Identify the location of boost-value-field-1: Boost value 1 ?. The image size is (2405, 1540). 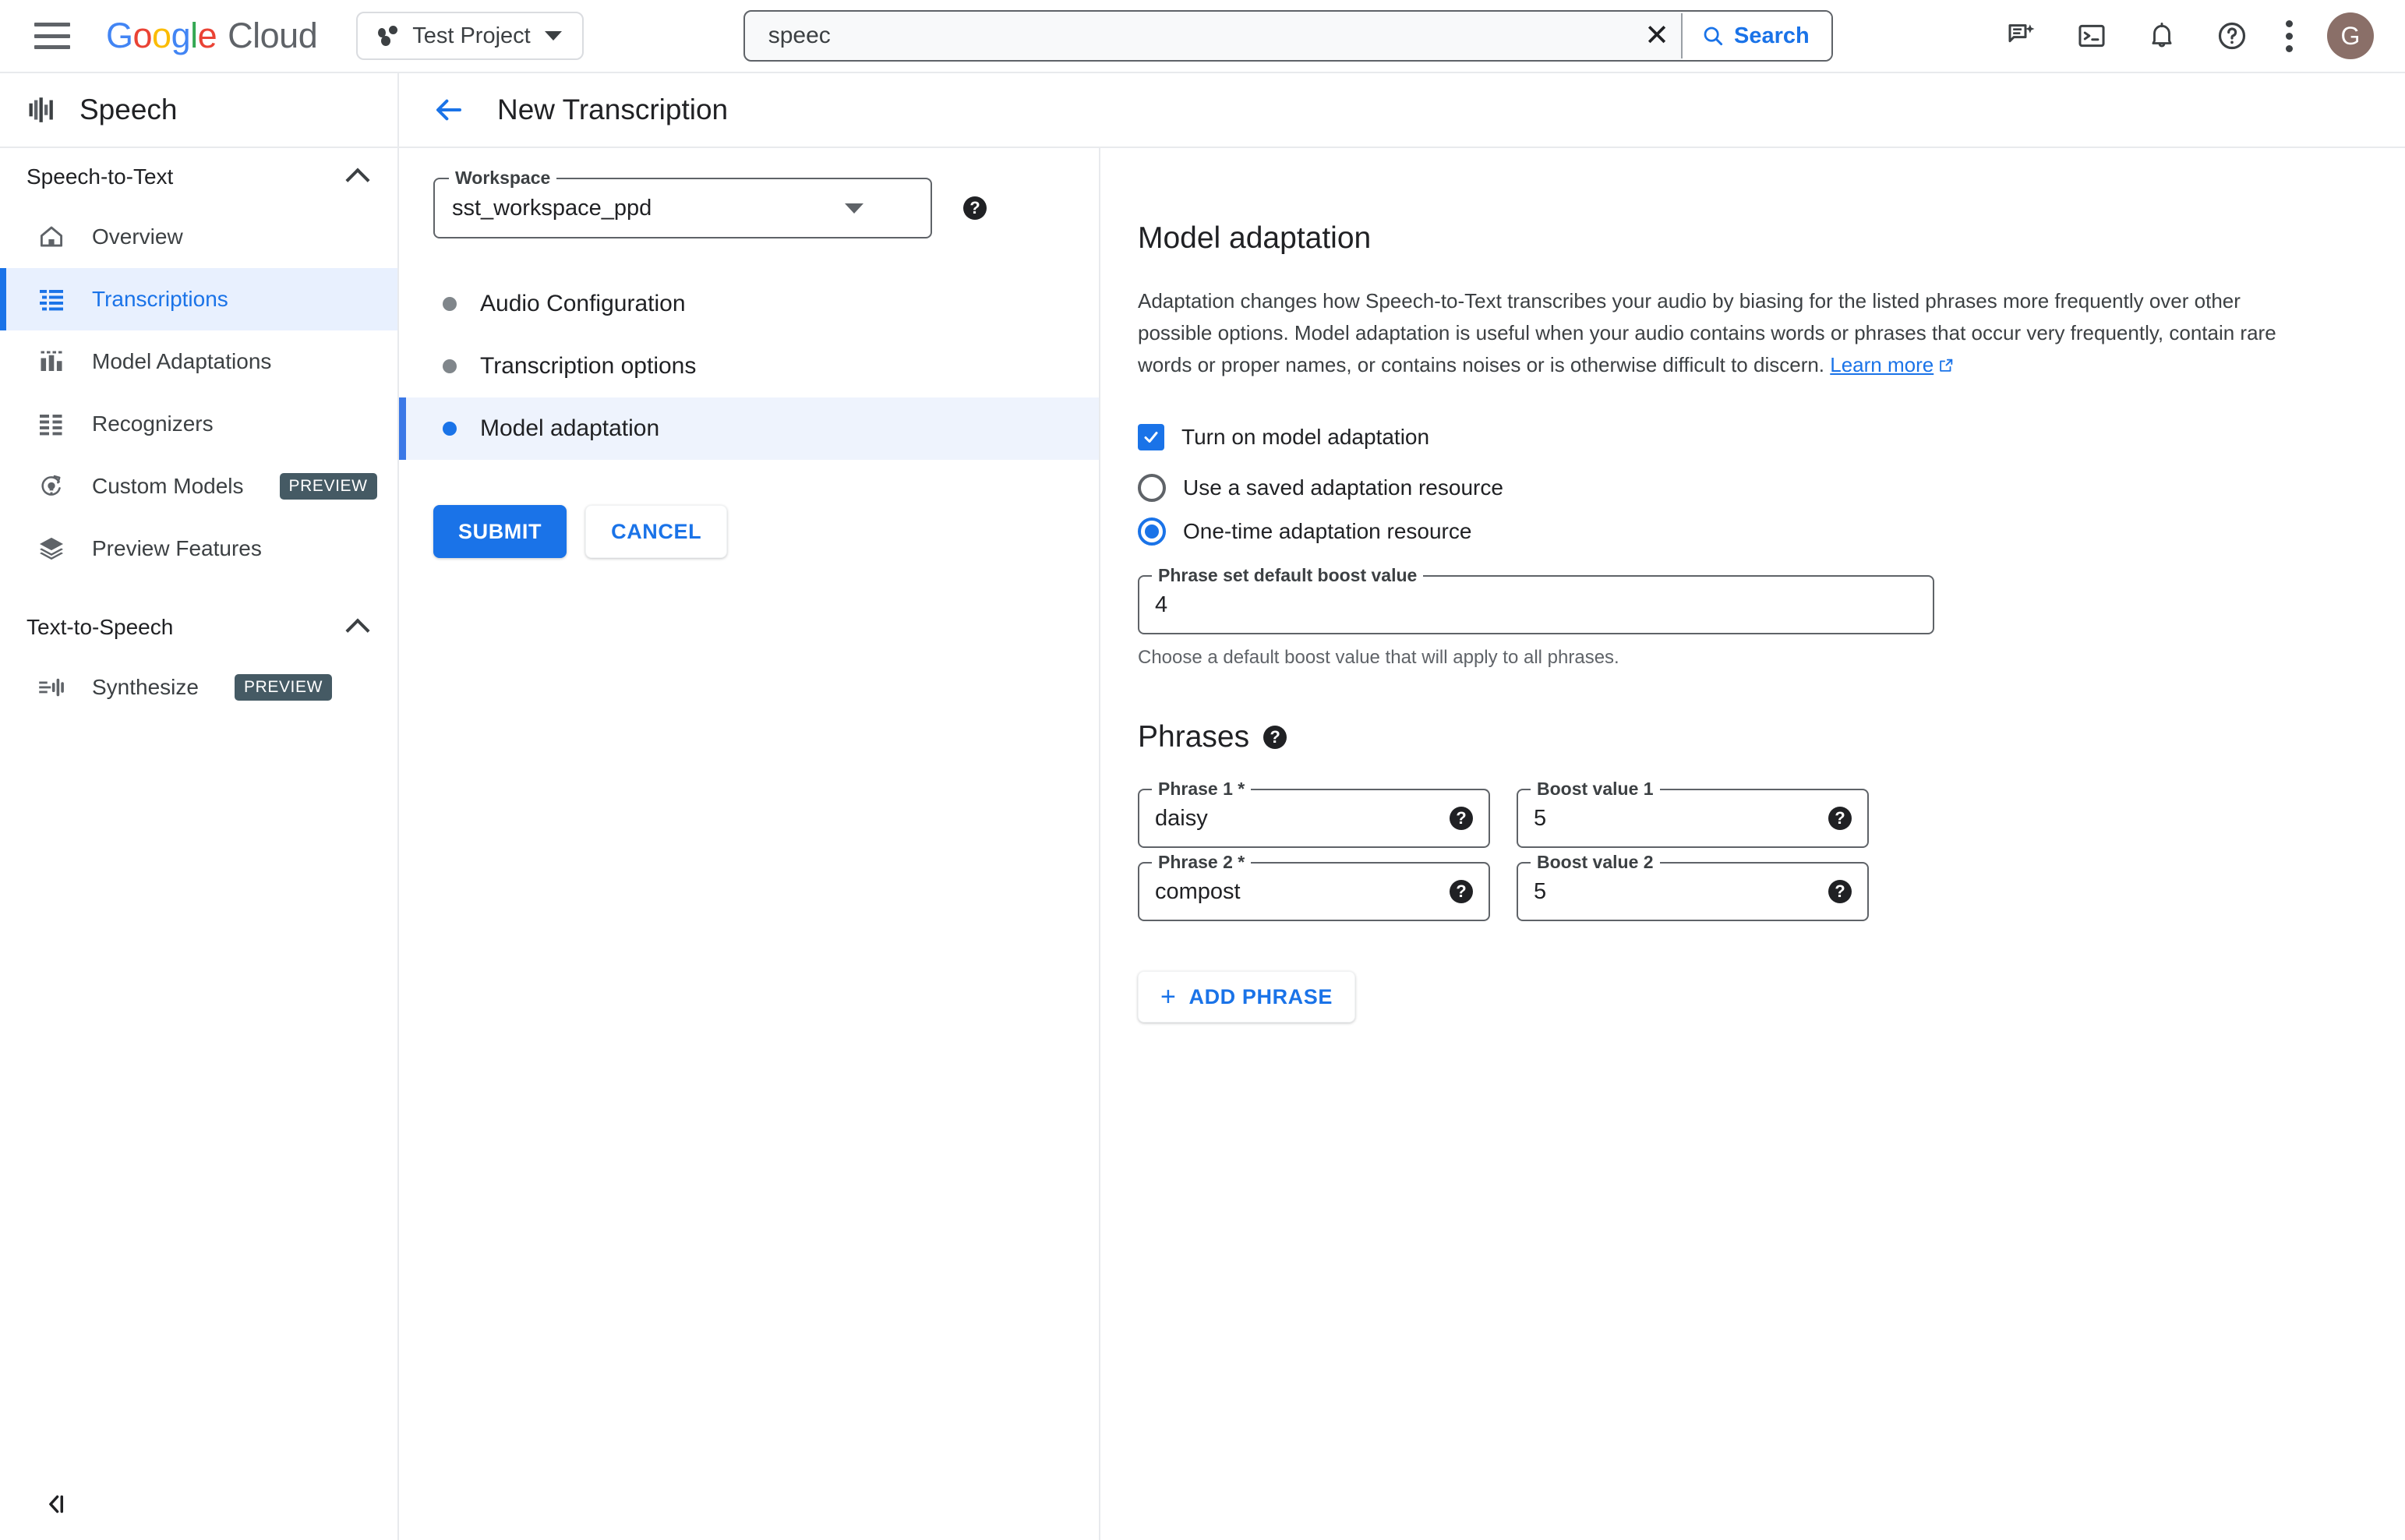
(1693, 814).